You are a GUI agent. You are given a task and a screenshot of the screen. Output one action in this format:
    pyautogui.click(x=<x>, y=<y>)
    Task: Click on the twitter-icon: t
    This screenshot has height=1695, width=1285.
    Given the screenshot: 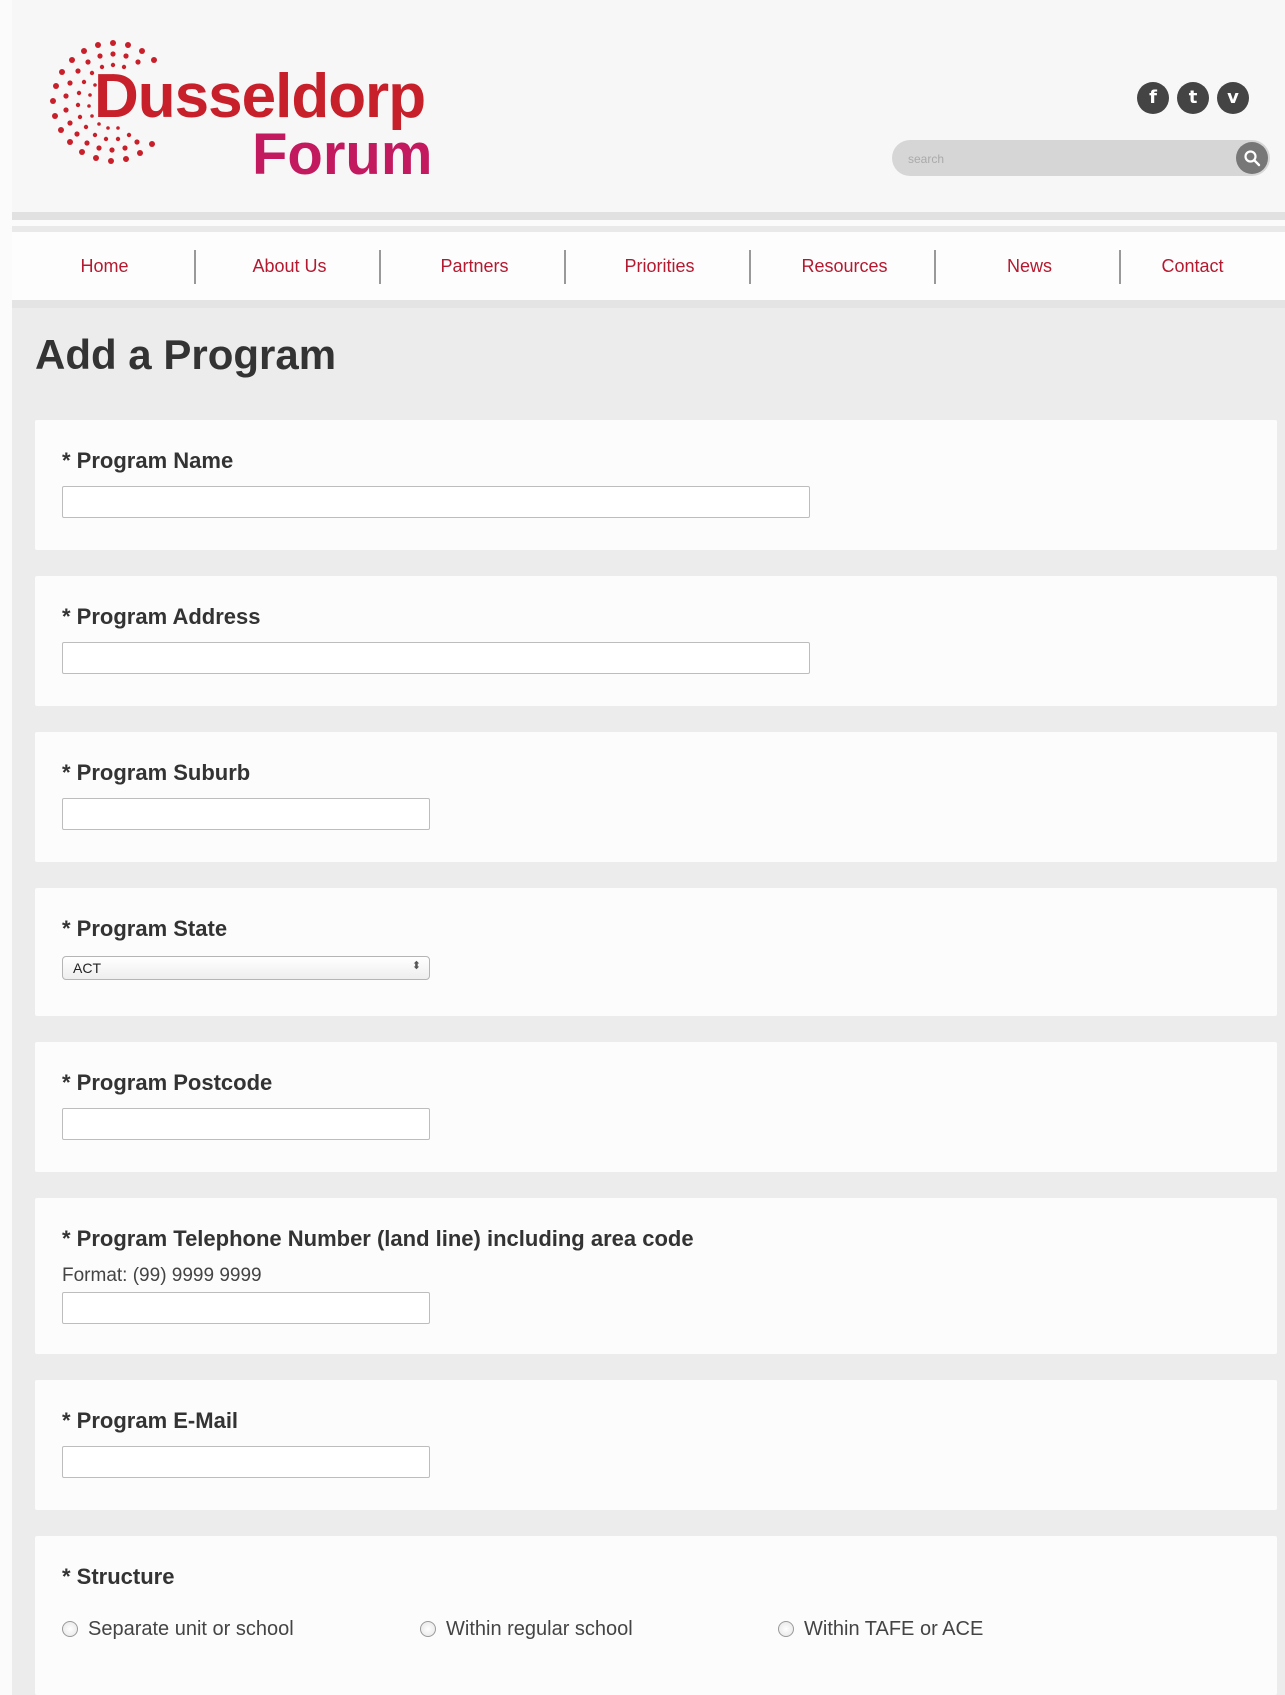 What is the action you would take?
    pyautogui.click(x=1193, y=98)
    